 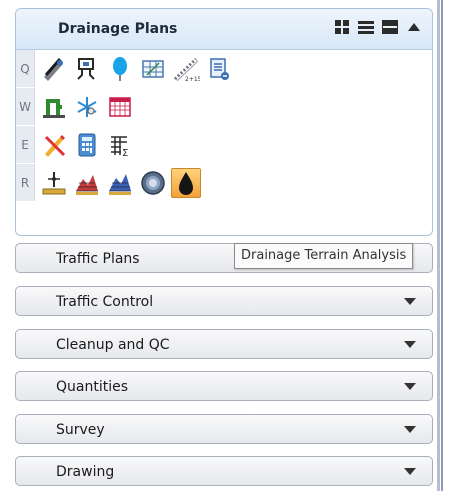 What do you see at coordinates (324, 256) in the screenshot?
I see `tooltip: Drainage Terrain Analysis` at bounding box center [324, 256].